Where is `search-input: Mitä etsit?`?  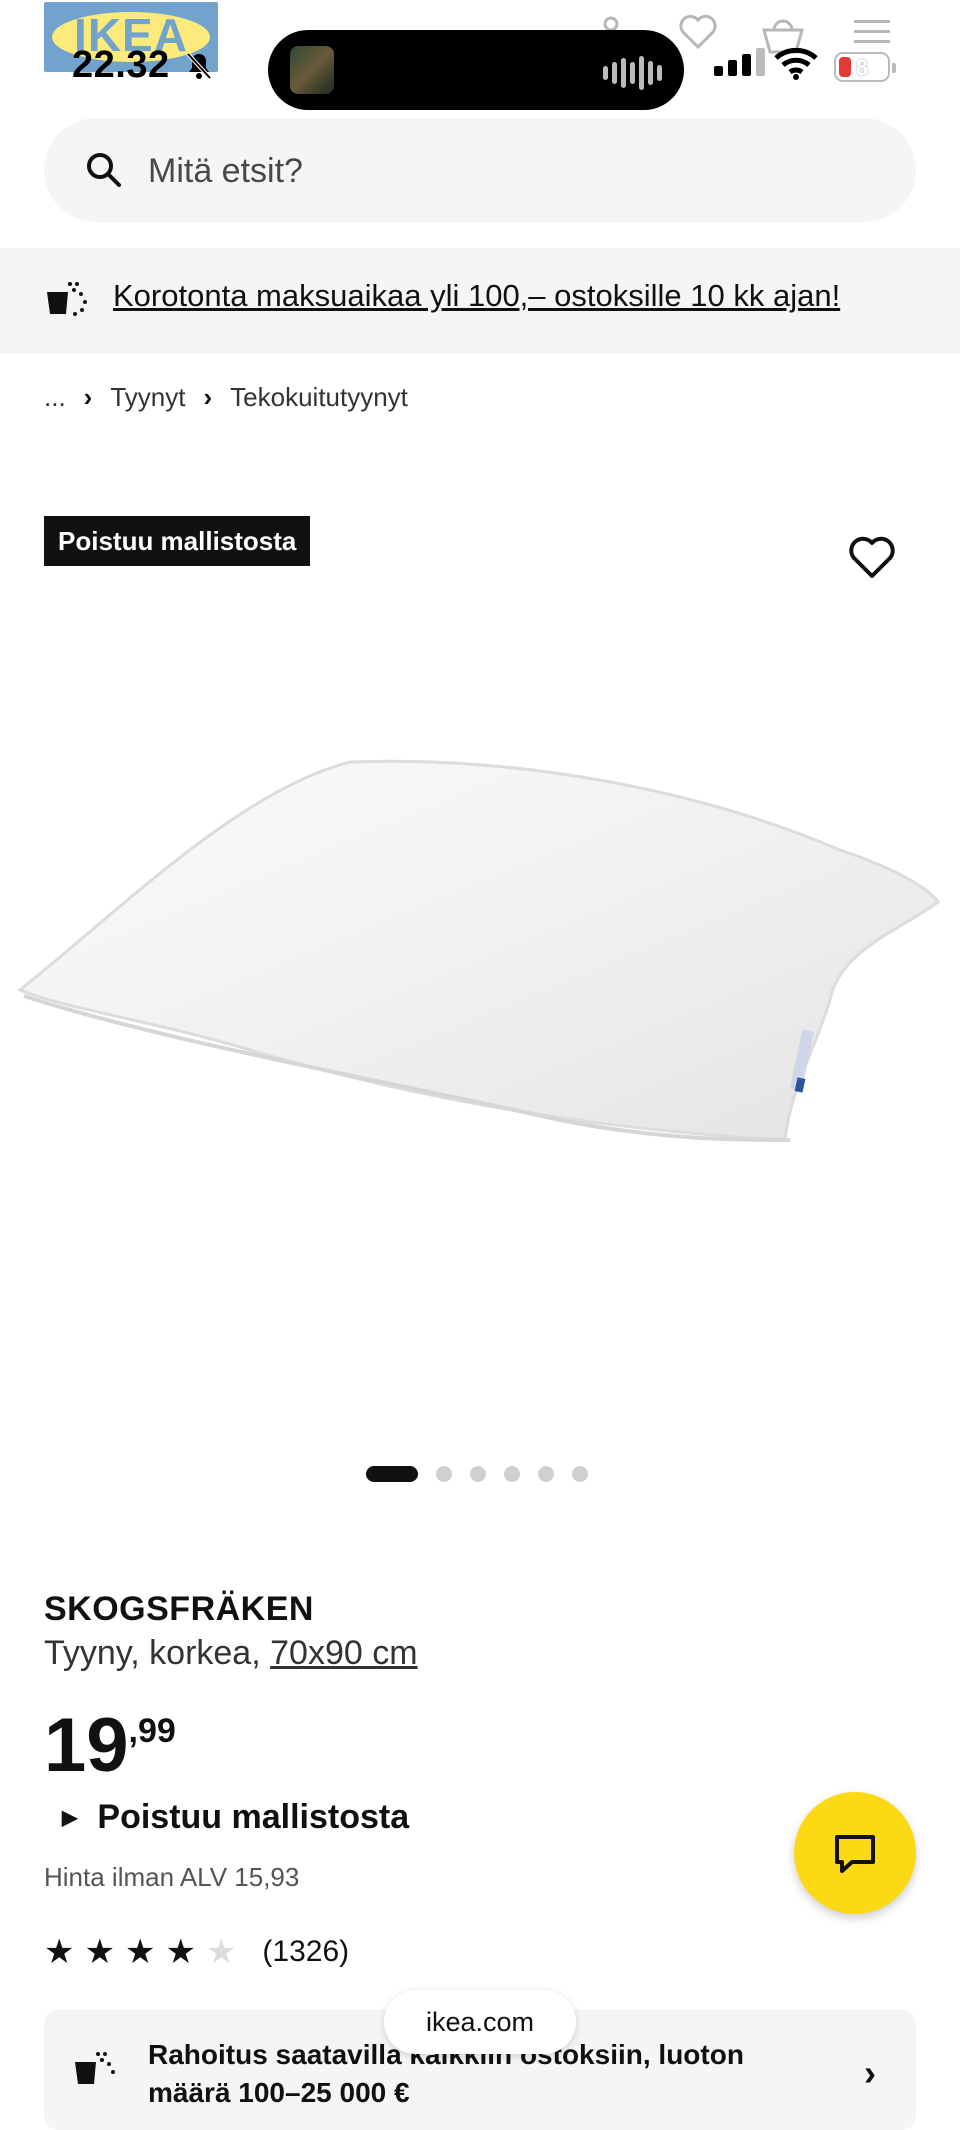 search-input: Mitä etsit? is located at coordinates (480, 170).